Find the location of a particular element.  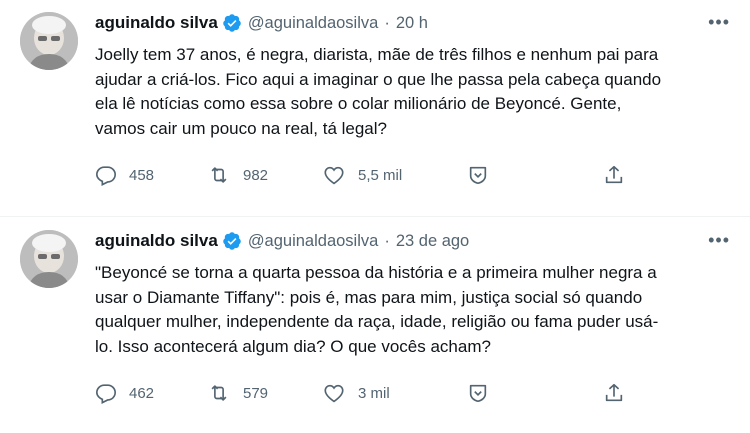

action-bar: 458 982 5,5 mil is located at coordinates (375, 175).